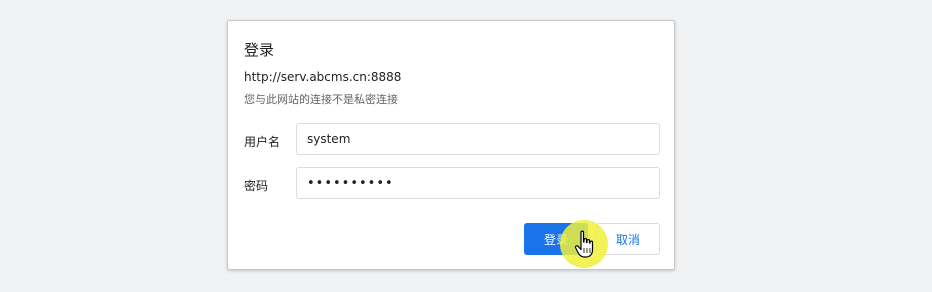 The image size is (932, 292). What do you see at coordinates (259, 50) in the screenshot?
I see `dialog-title: 登录` at bounding box center [259, 50].